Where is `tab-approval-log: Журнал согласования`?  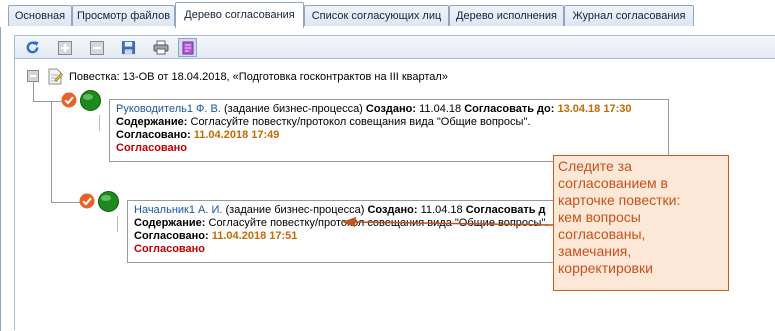
tab-approval-log: Журнал согласования is located at coordinates (629, 15).